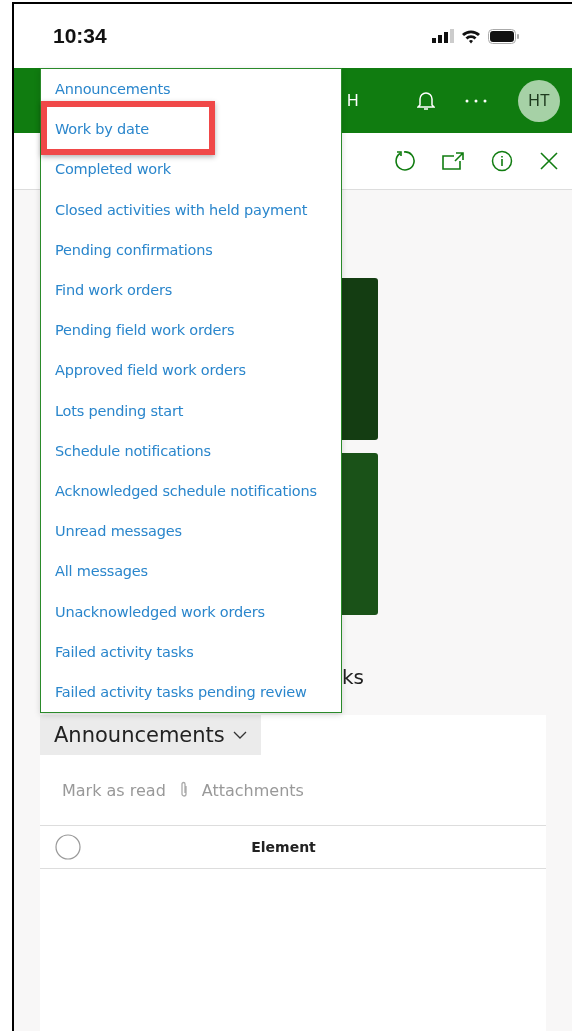  Describe the element at coordinates (252, 790) in the screenshot. I see `toolbar-action: Attachments` at that location.